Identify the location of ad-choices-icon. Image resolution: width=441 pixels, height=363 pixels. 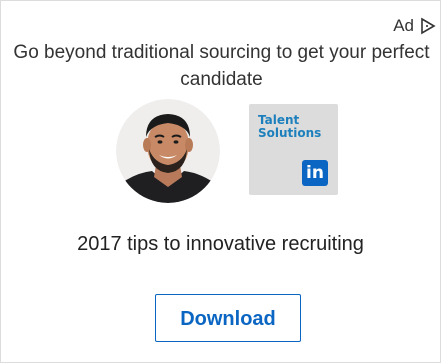
(428, 26).